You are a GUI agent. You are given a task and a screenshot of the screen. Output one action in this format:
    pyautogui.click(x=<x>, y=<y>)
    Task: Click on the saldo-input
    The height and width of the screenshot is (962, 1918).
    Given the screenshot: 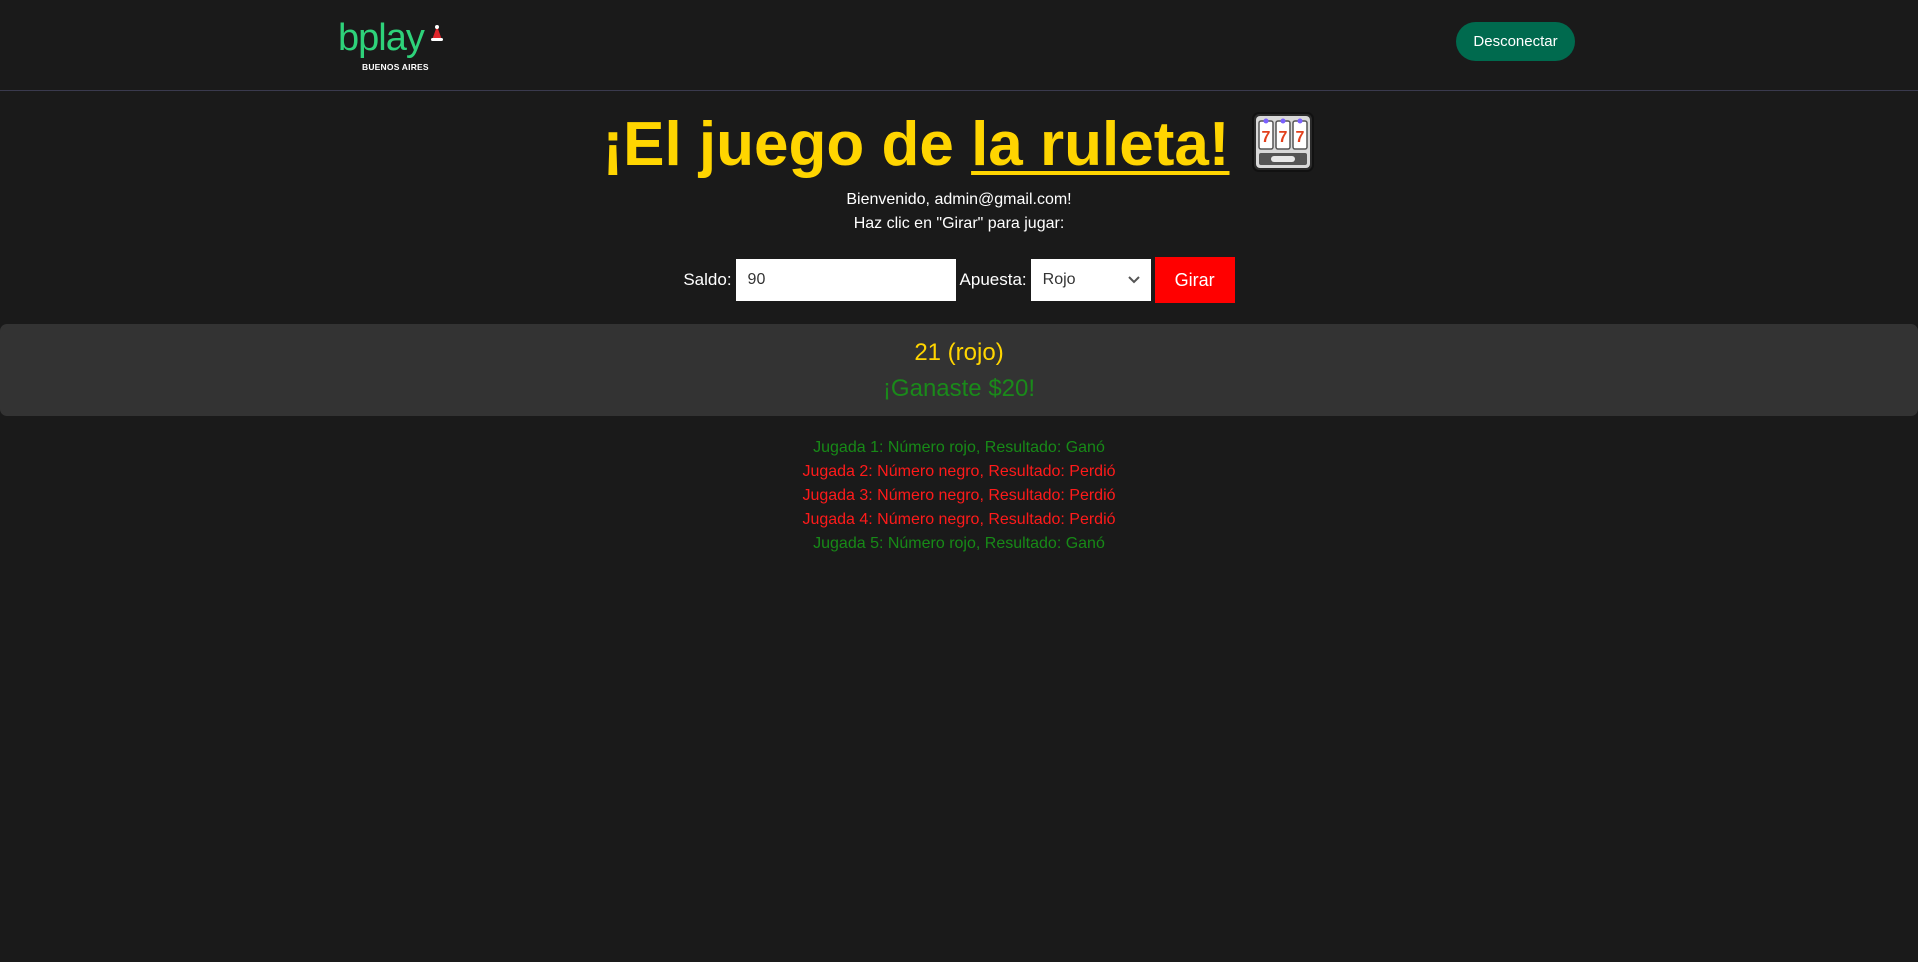 What is the action you would take?
    pyautogui.click(x=845, y=280)
    